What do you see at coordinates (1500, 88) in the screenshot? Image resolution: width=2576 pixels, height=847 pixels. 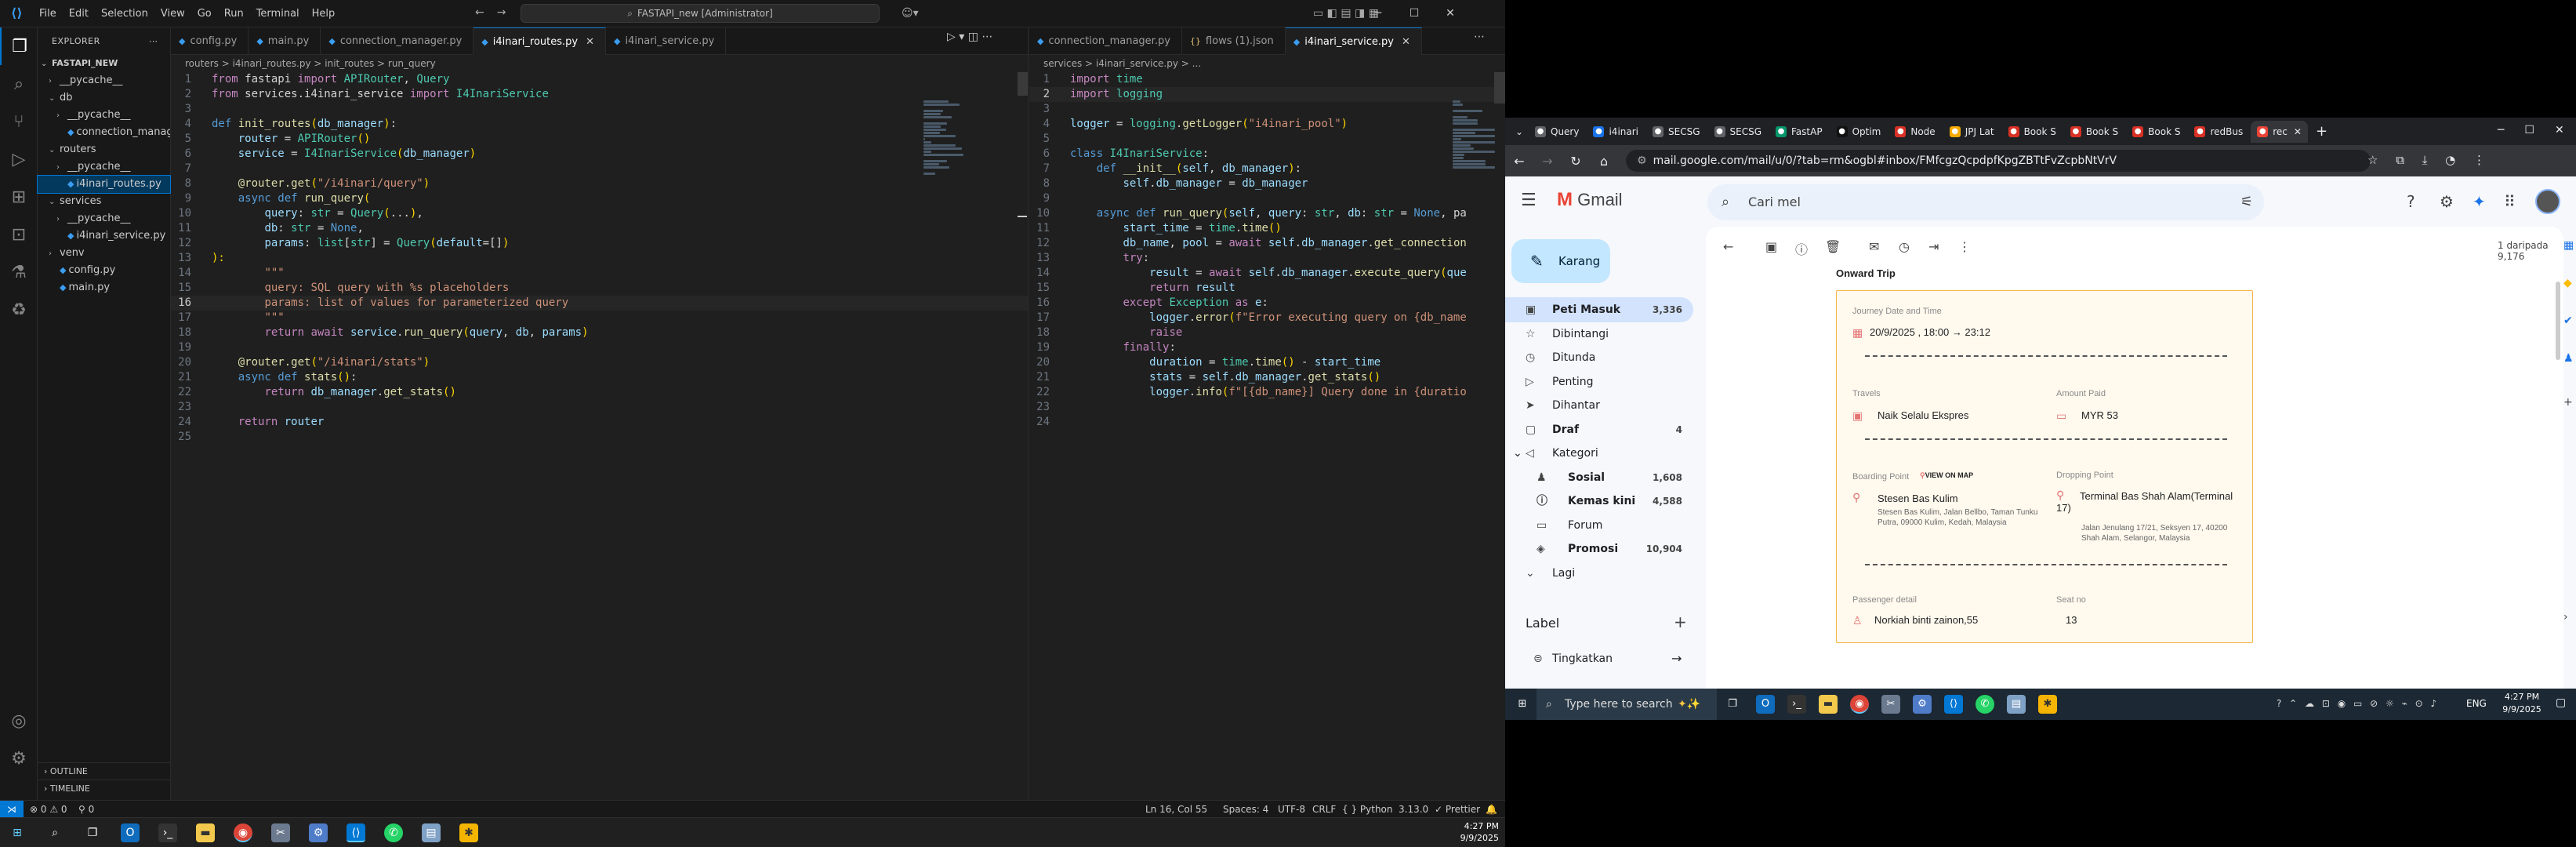 I see `scrollbar-right` at bounding box center [1500, 88].